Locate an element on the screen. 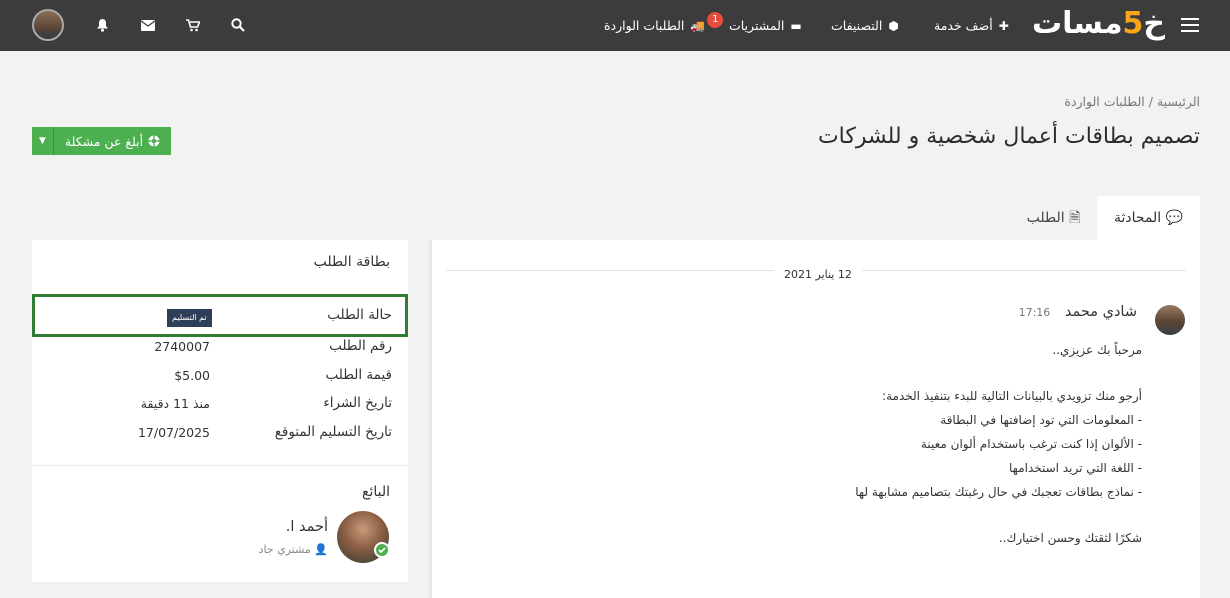 This screenshot has height=598, width=1230. conversation-date: 12 يناير 2021 is located at coordinates (818, 274).